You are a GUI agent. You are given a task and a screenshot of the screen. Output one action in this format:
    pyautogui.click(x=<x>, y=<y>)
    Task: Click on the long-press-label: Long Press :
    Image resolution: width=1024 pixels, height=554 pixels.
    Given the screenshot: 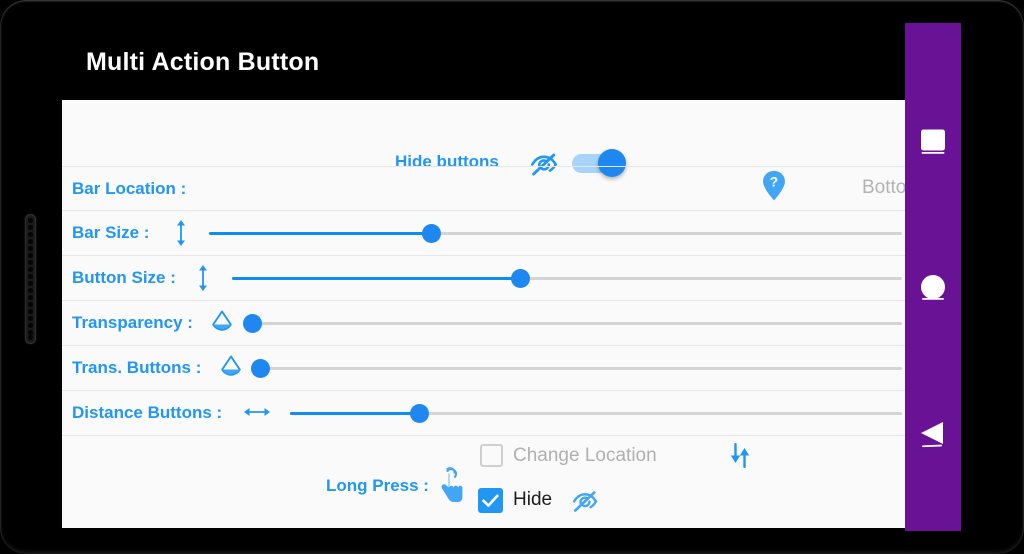 What is the action you would take?
    pyautogui.click(x=377, y=485)
    